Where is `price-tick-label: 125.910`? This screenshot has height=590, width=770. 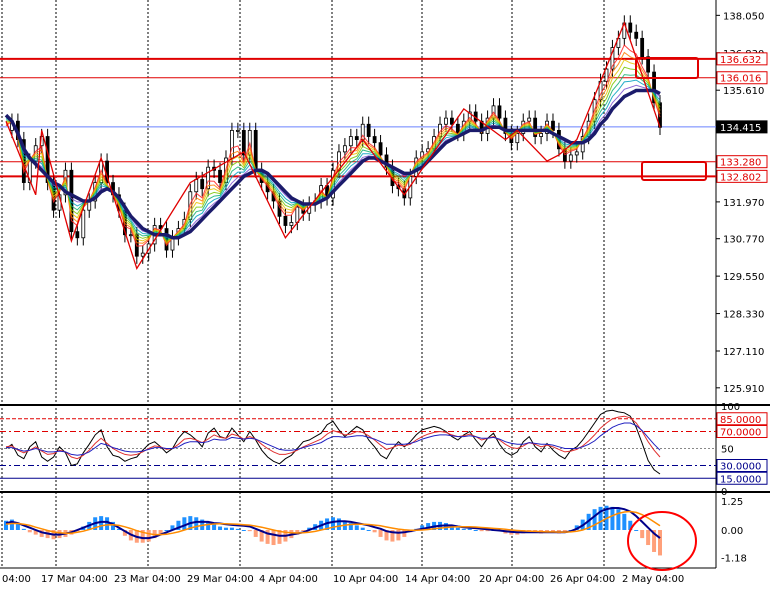
price-tick-label: 125.910 is located at coordinates (743, 389).